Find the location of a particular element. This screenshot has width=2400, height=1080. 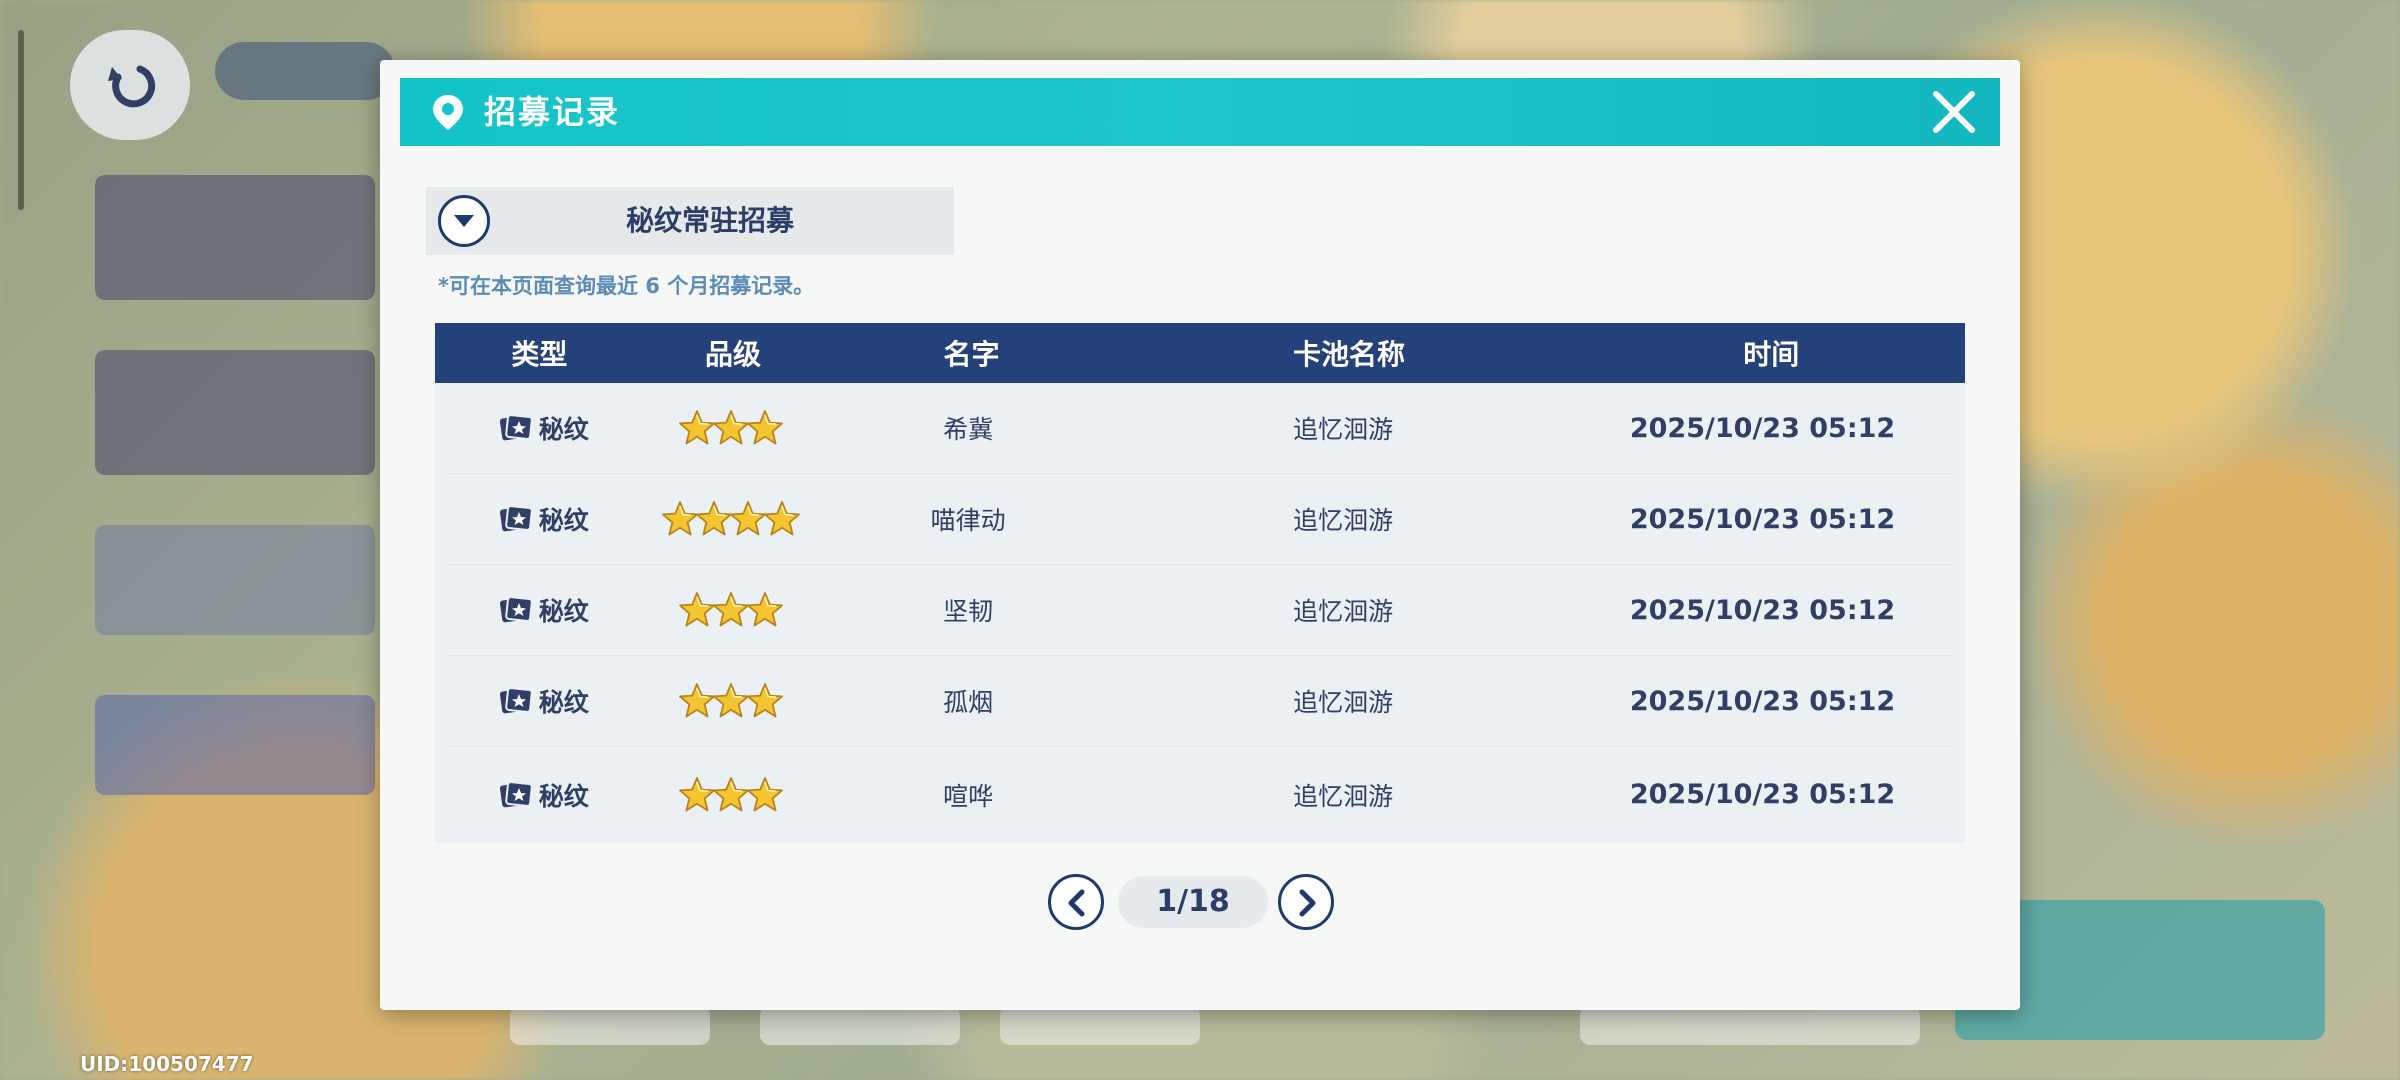

row-name: 喧哗 is located at coordinates (968, 796).